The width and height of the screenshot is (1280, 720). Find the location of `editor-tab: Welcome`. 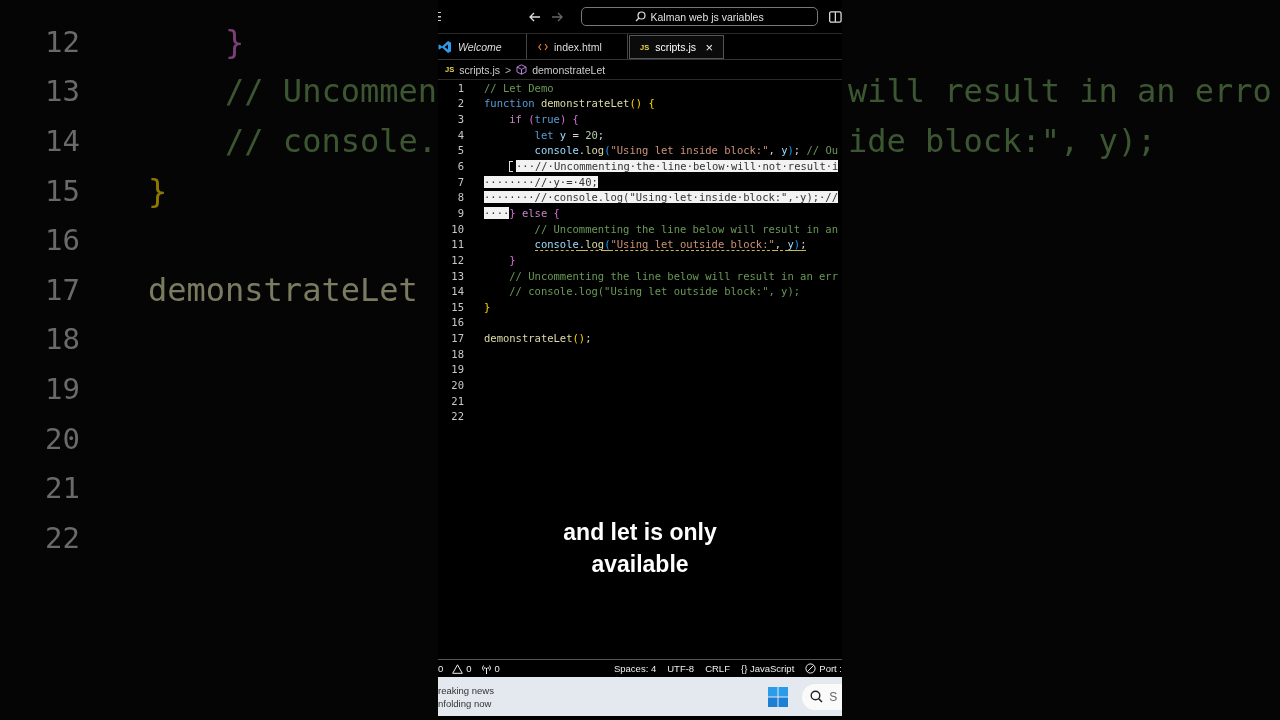

editor-tab: Welcome is located at coordinates (482, 46).